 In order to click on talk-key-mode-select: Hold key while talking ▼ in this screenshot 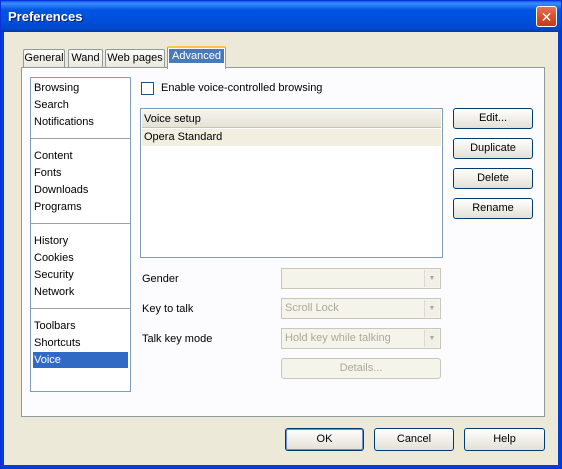, I will do `click(361, 338)`.